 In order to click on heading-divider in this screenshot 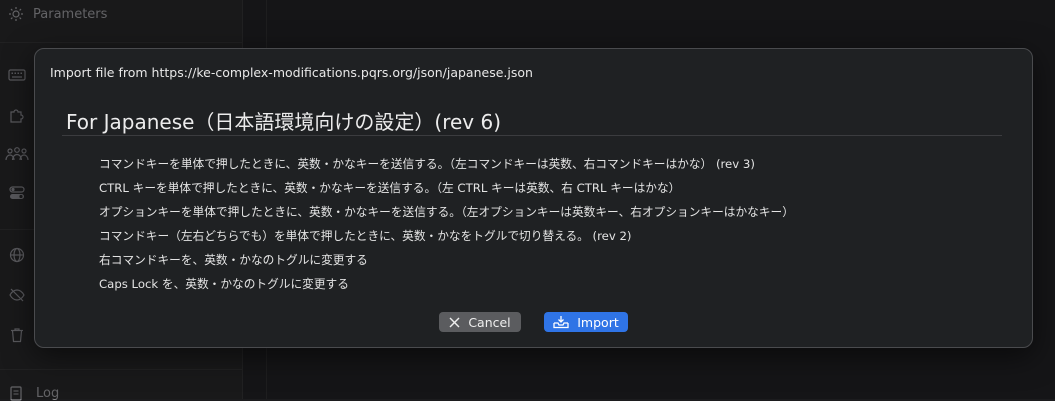, I will do `click(532, 135)`.